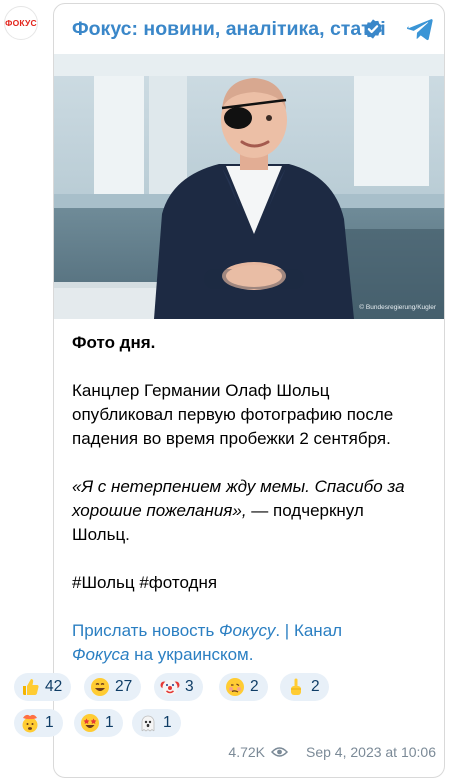 This screenshot has height=782, width=450. I want to click on post-date: Sep 4, 2023 at 10:06, so click(371, 752).